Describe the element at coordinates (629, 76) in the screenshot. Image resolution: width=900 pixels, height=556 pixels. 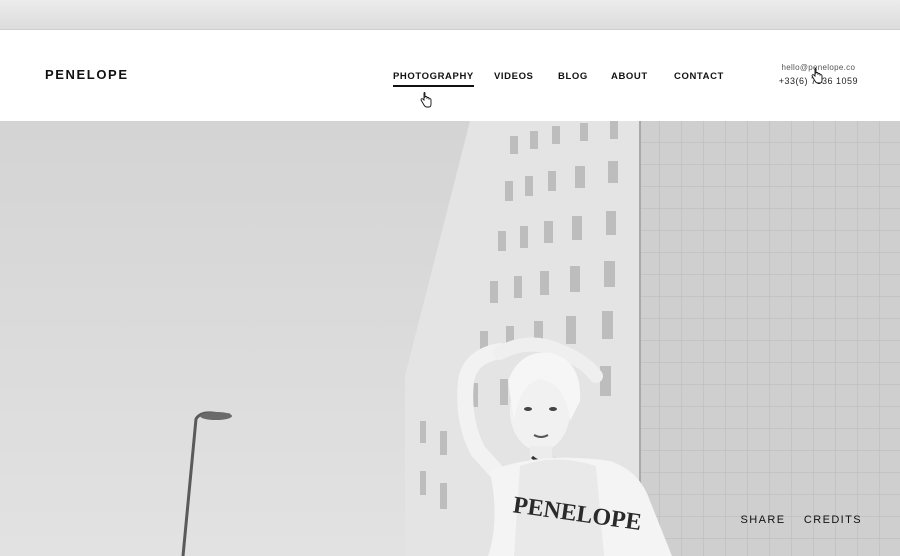
I see `nav-item-about: ABOUT` at that location.